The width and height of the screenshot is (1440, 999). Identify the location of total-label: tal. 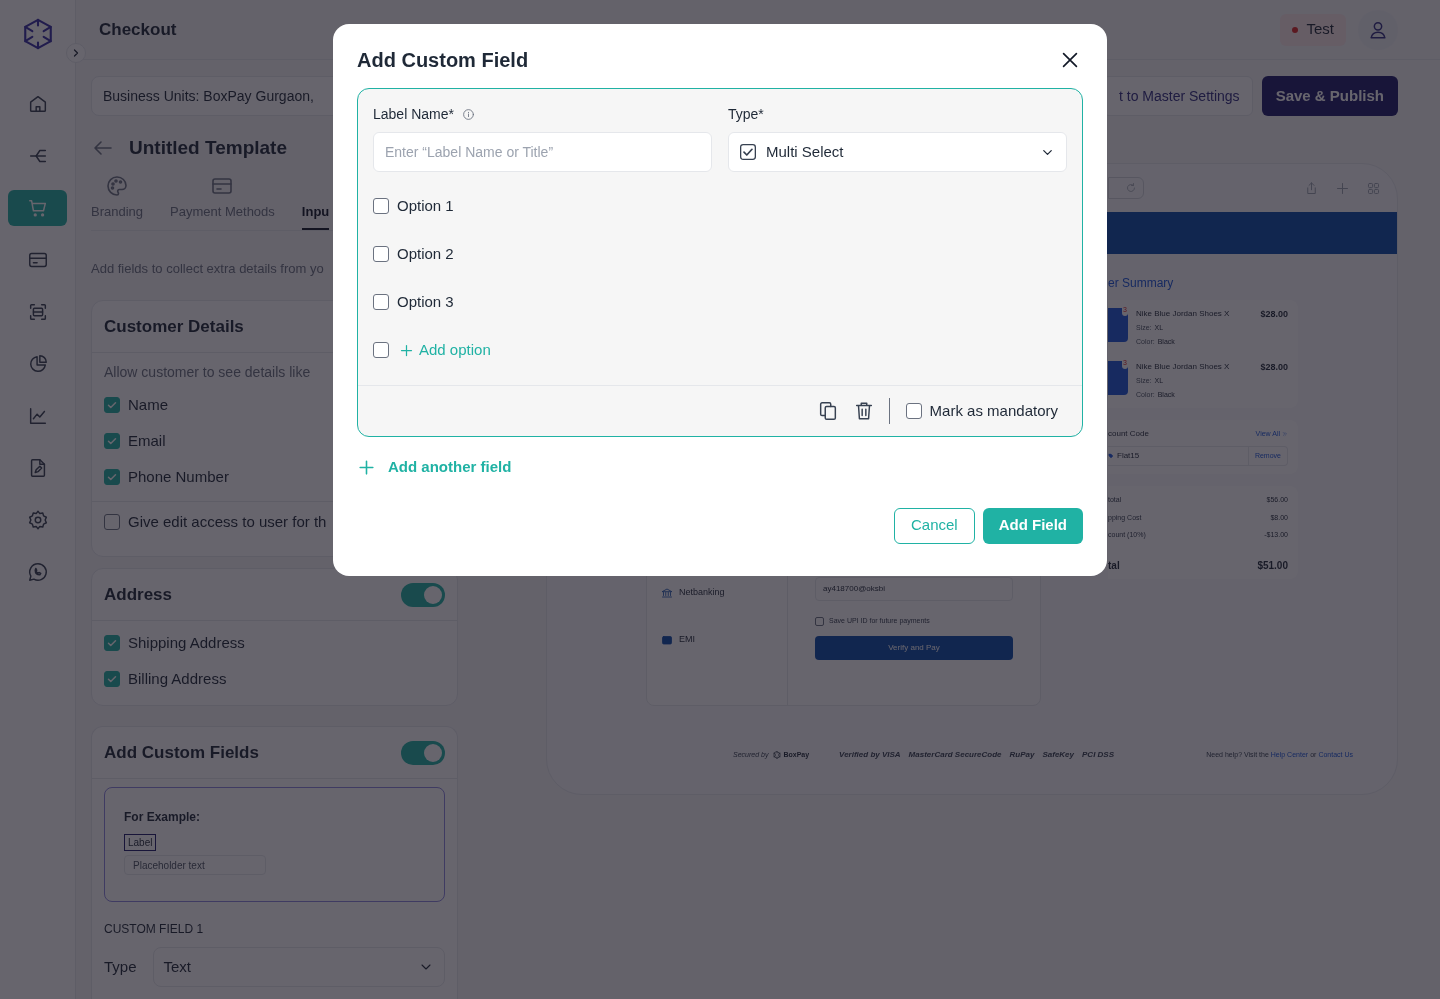
(1114, 565).